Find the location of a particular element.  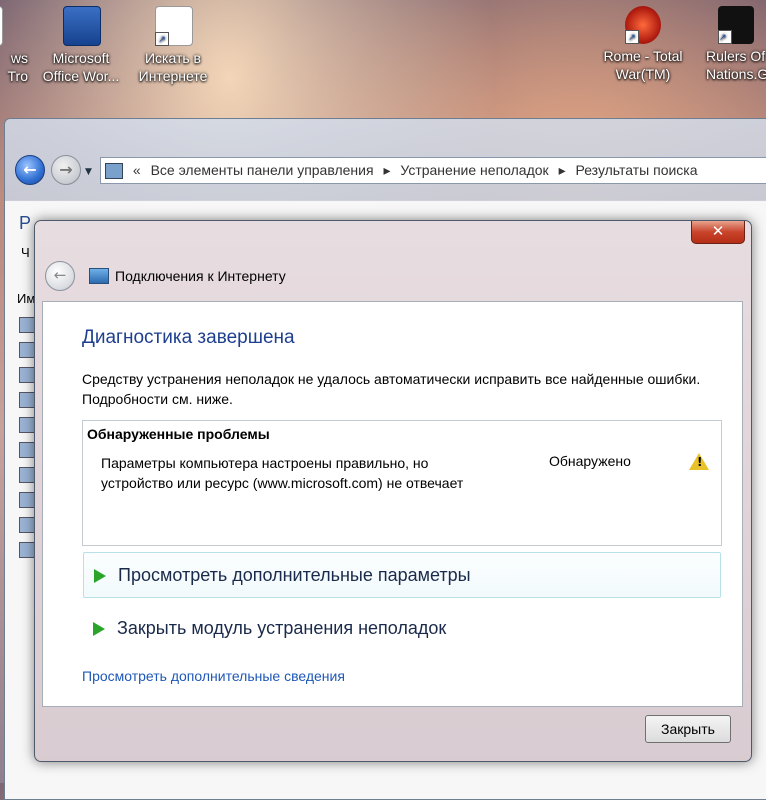

desktop-icon-label: Интернете is located at coordinates (173, 76).